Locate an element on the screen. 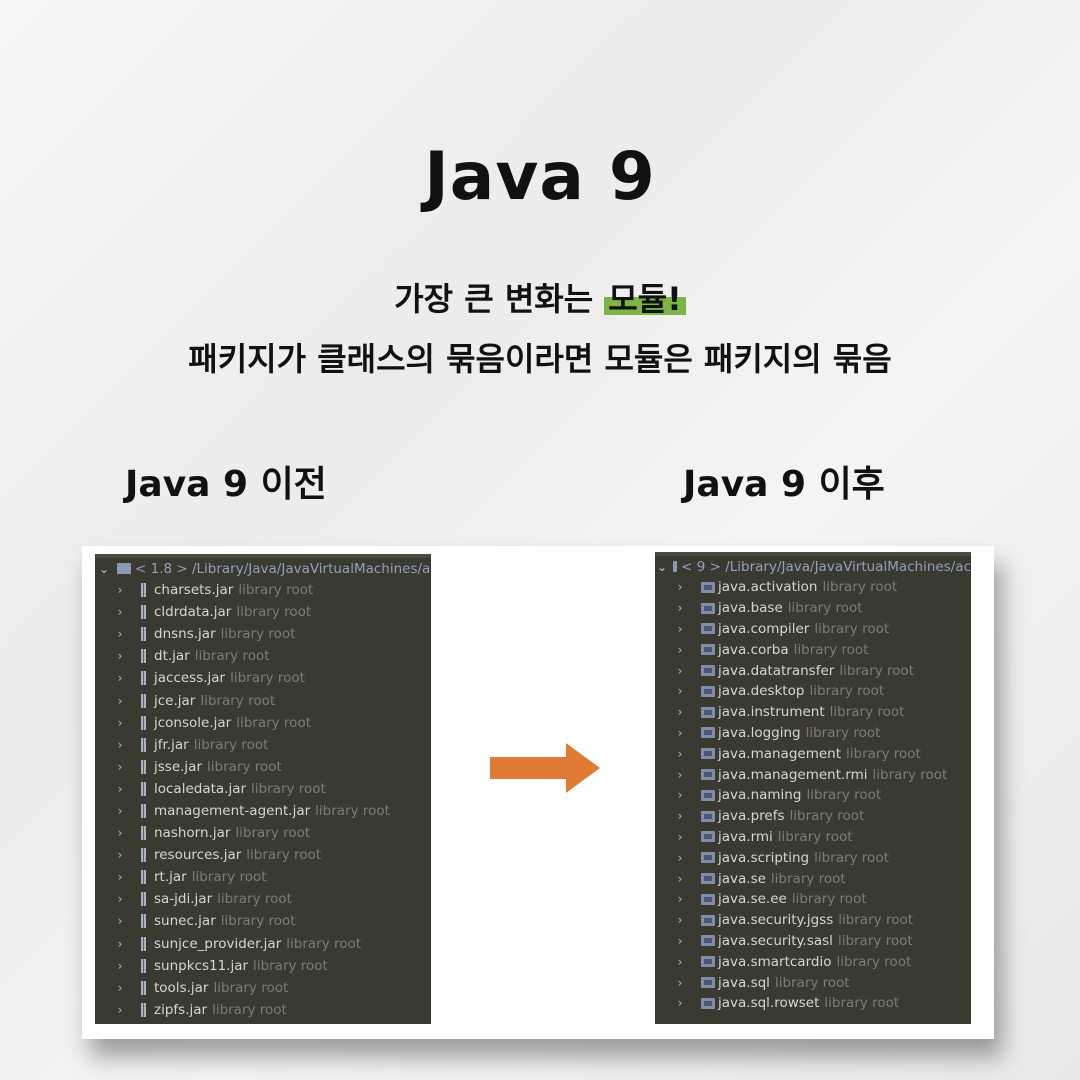 This screenshot has height=1080, width=1080. tree-item: › java.security.jgss library root is located at coordinates (813, 920).